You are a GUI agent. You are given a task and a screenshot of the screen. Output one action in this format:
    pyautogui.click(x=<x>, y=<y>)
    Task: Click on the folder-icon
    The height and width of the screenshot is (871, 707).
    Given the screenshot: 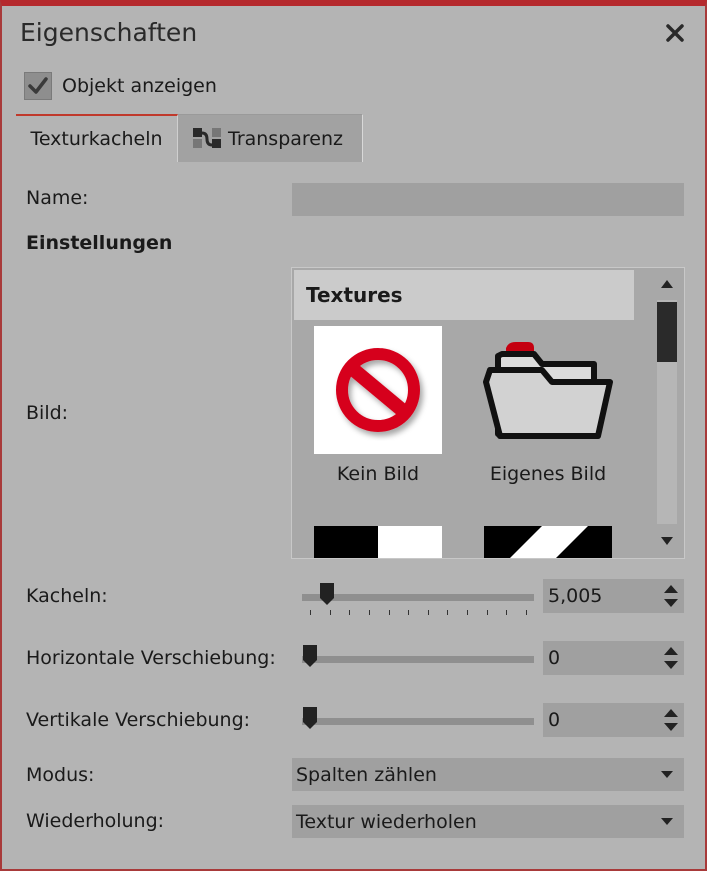 What is the action you would take?
    pyautogui.click(x=548, y=390)
    